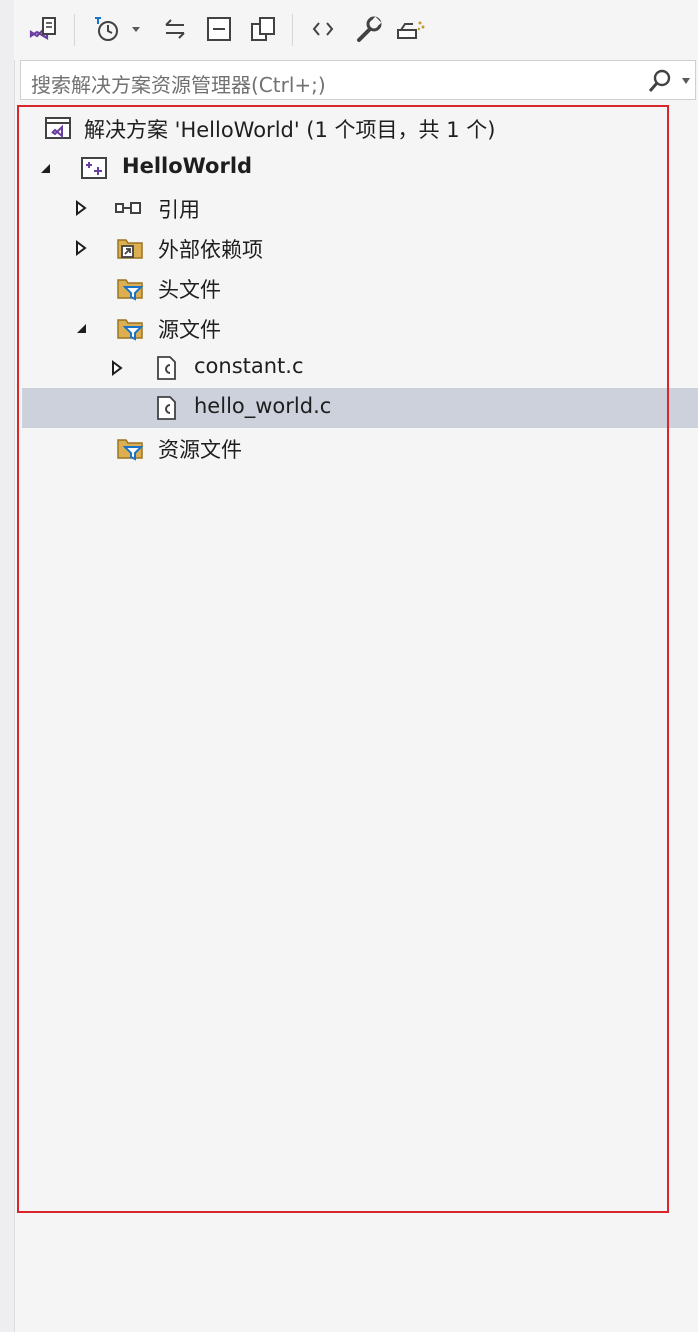 The width and height of the screenshot is (698, 1332). What do you see at coordinates (178, 85) in the screenshot?
I see `search-placeholder: 搜索解决方案资源管理器(Ctrl+;)` at bounding box center [178, 85].